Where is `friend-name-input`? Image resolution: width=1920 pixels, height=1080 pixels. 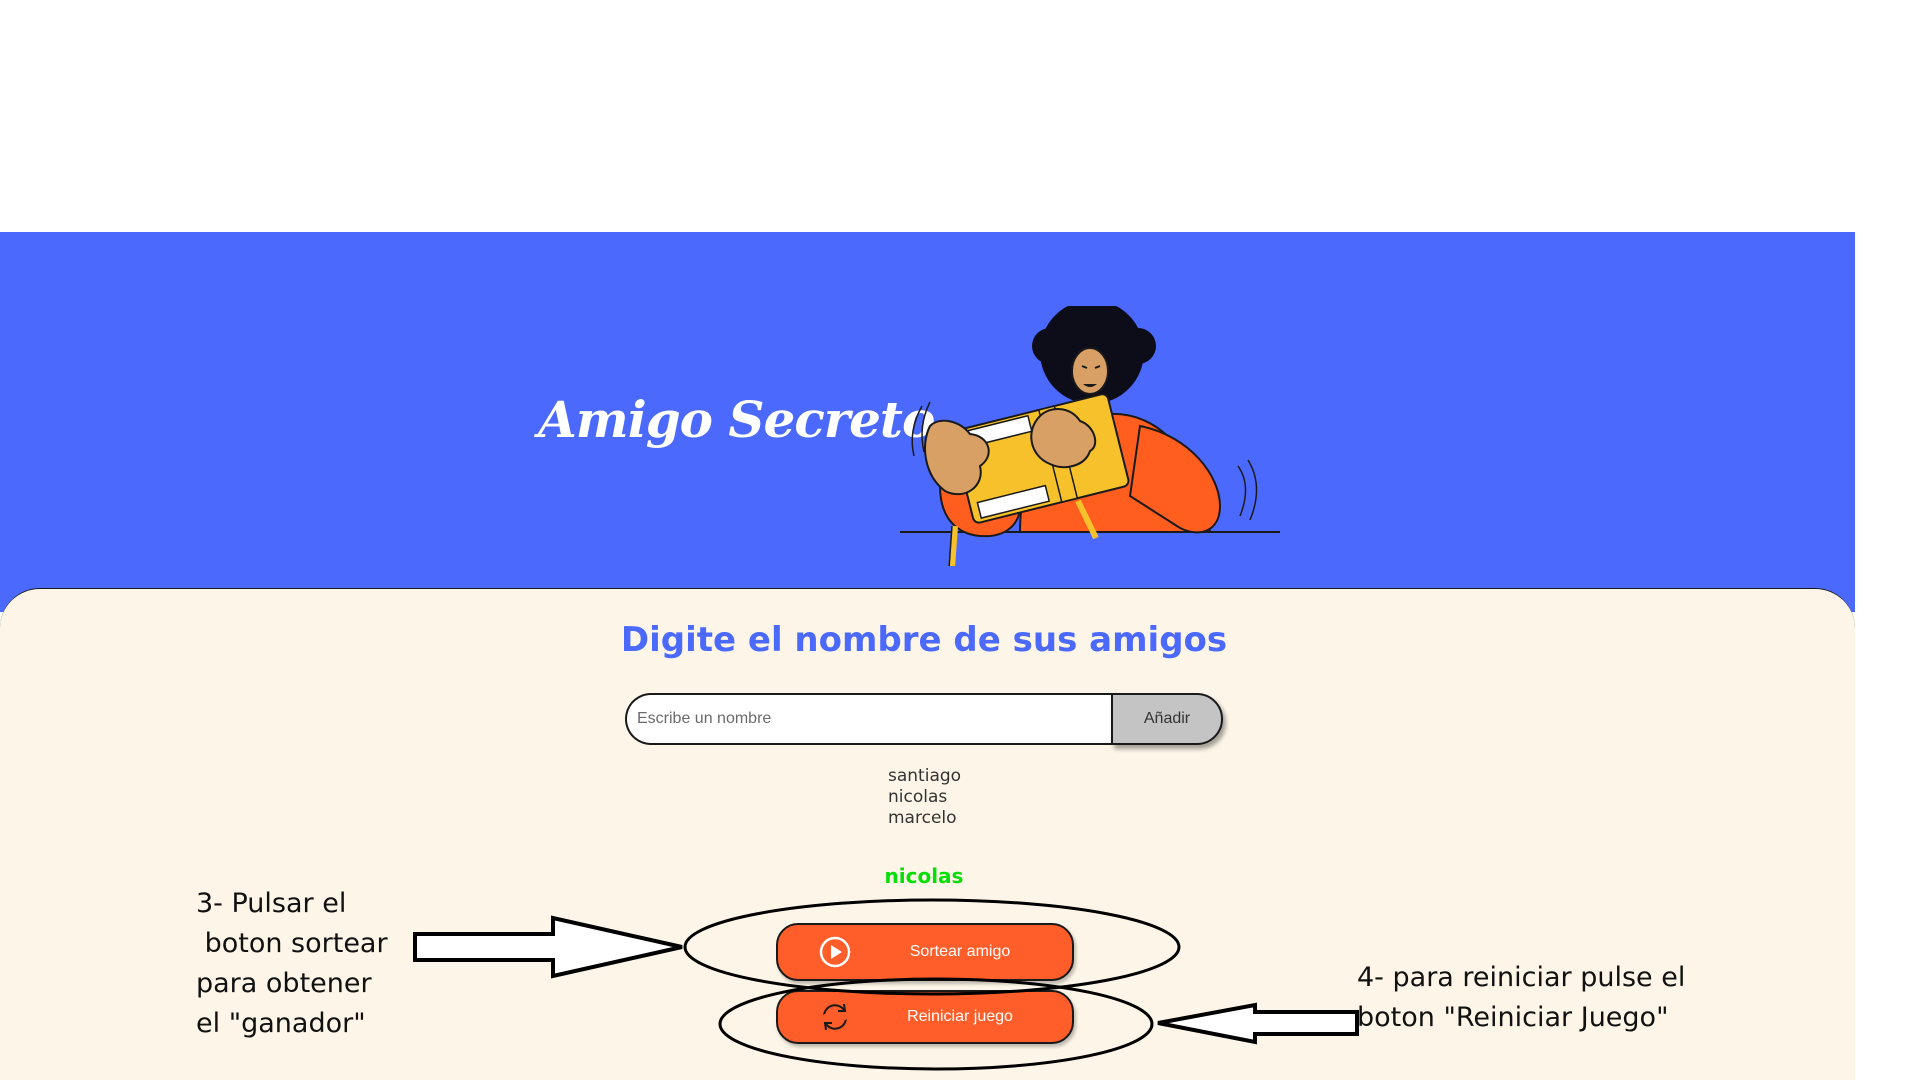 friend-name-input is located at coordinates (868, 719).